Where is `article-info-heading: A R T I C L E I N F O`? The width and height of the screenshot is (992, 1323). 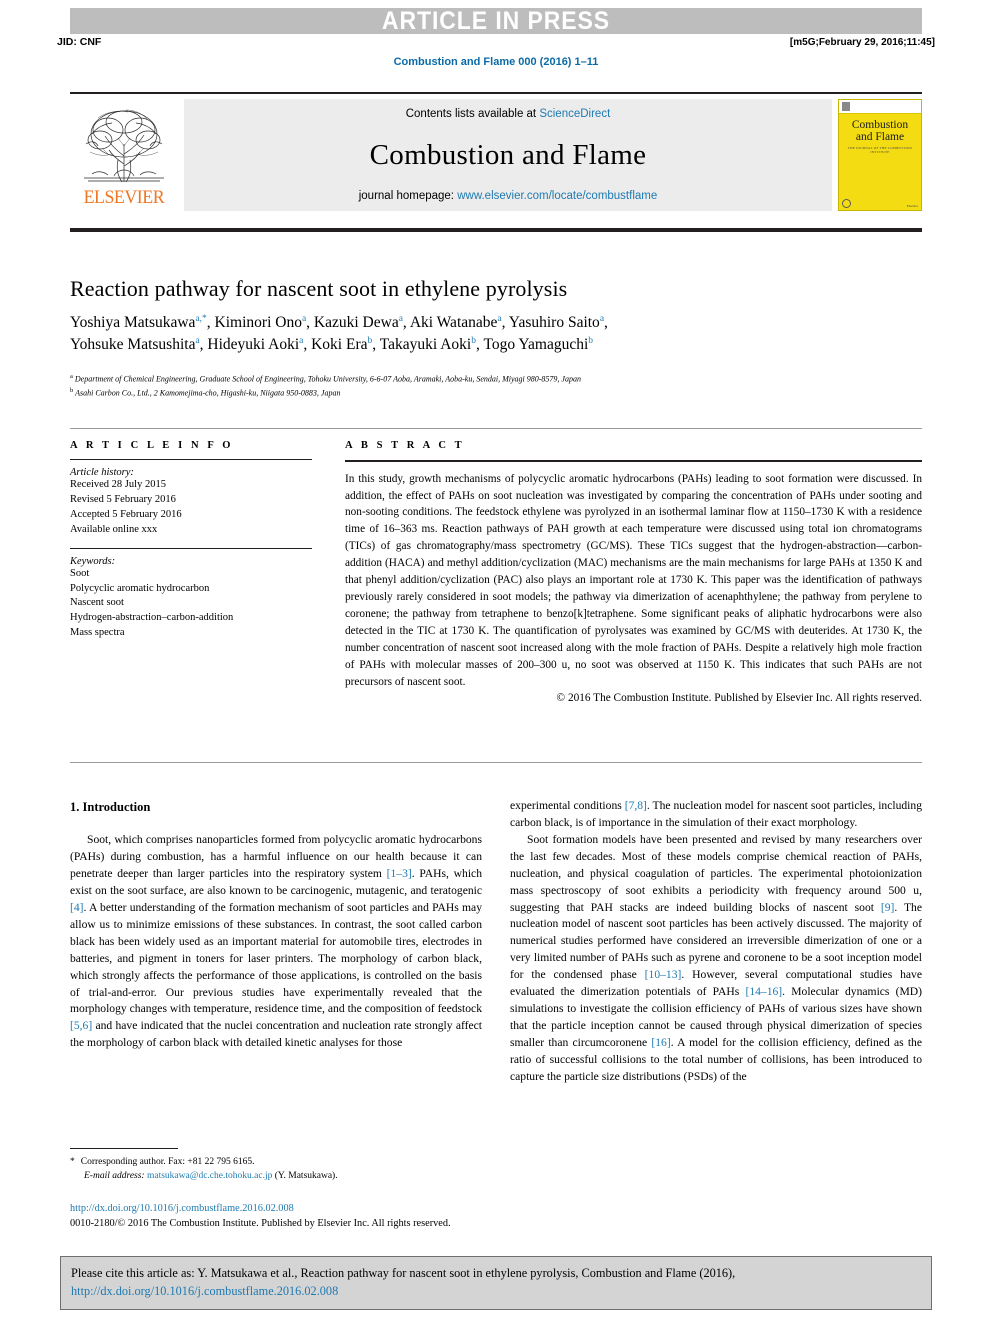
article-info-heading: A R T I C L E I N F O is located at coordinates (152, 445).